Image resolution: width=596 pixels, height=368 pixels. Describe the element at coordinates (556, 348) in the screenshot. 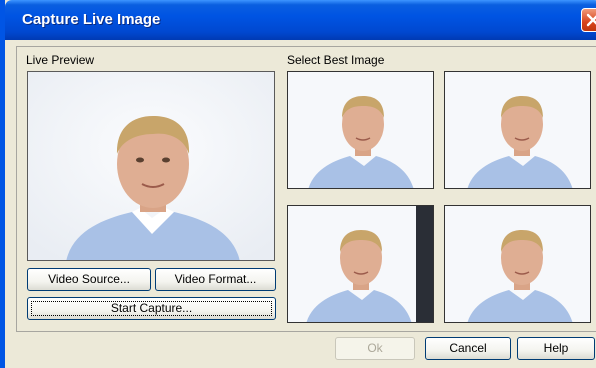

I see `help-button: Help` at that location.